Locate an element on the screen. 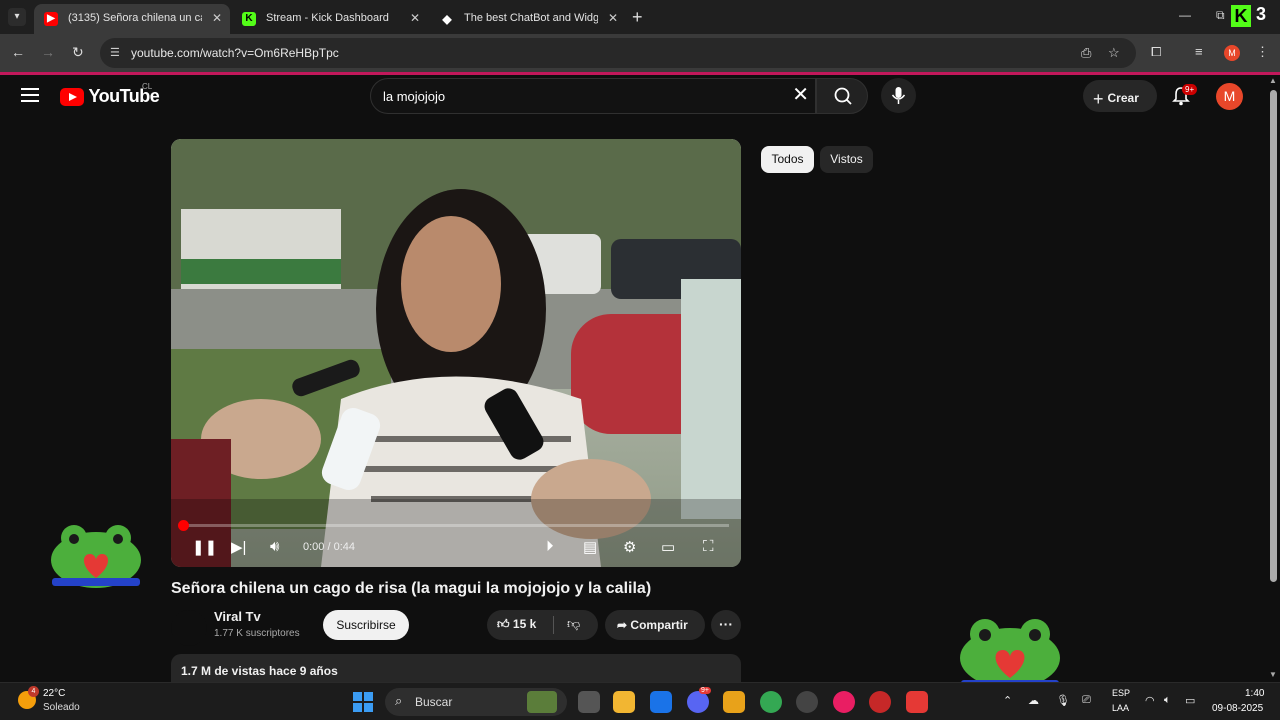  clock-time: 1:40 is located at coordinates (1254, 693).